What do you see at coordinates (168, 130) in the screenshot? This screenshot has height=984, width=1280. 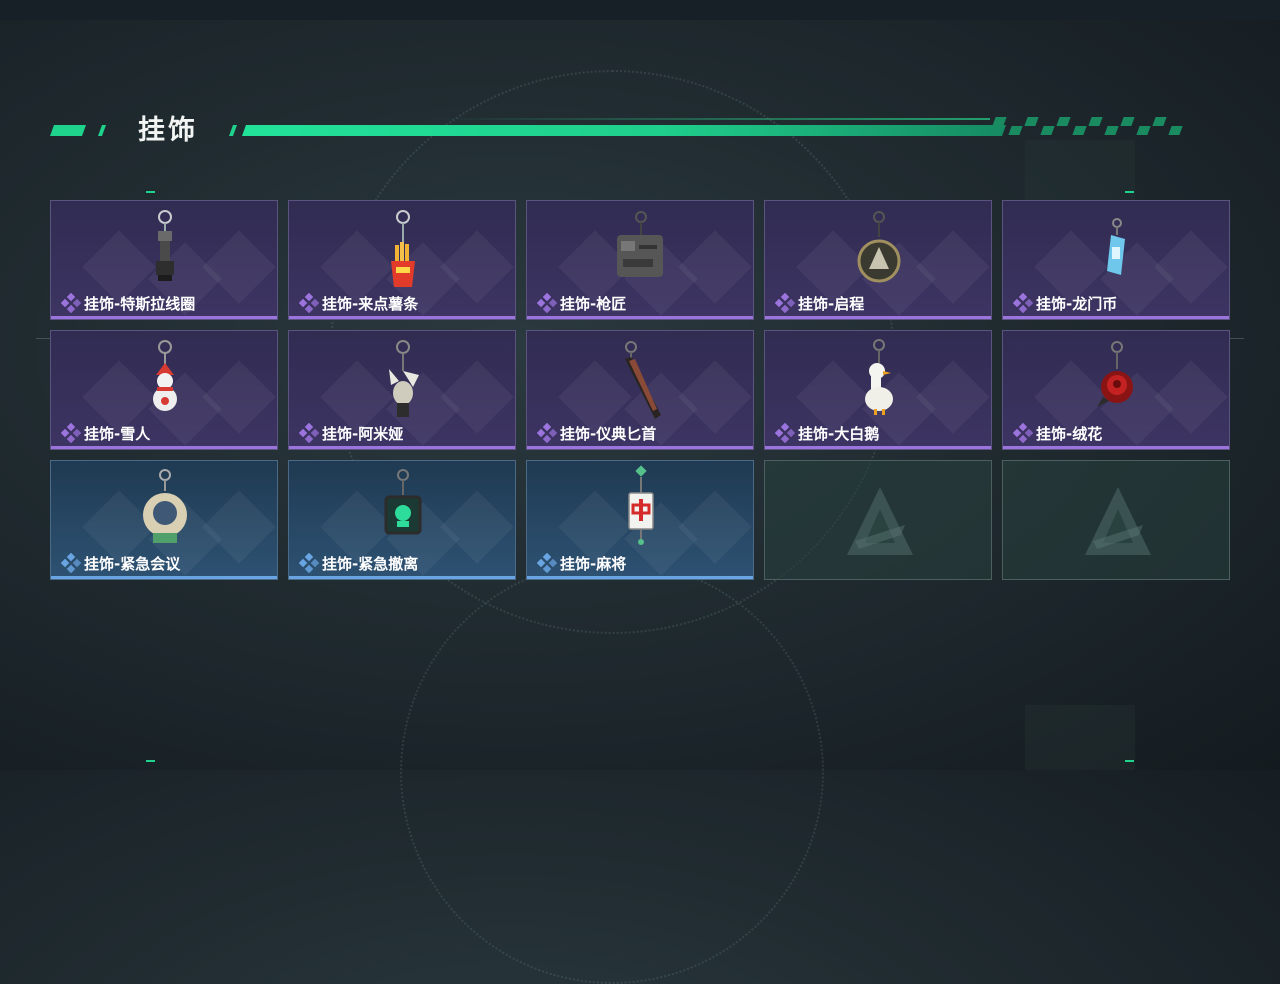 I see `section-title: 挂饰` at bounding box center [168, 130].